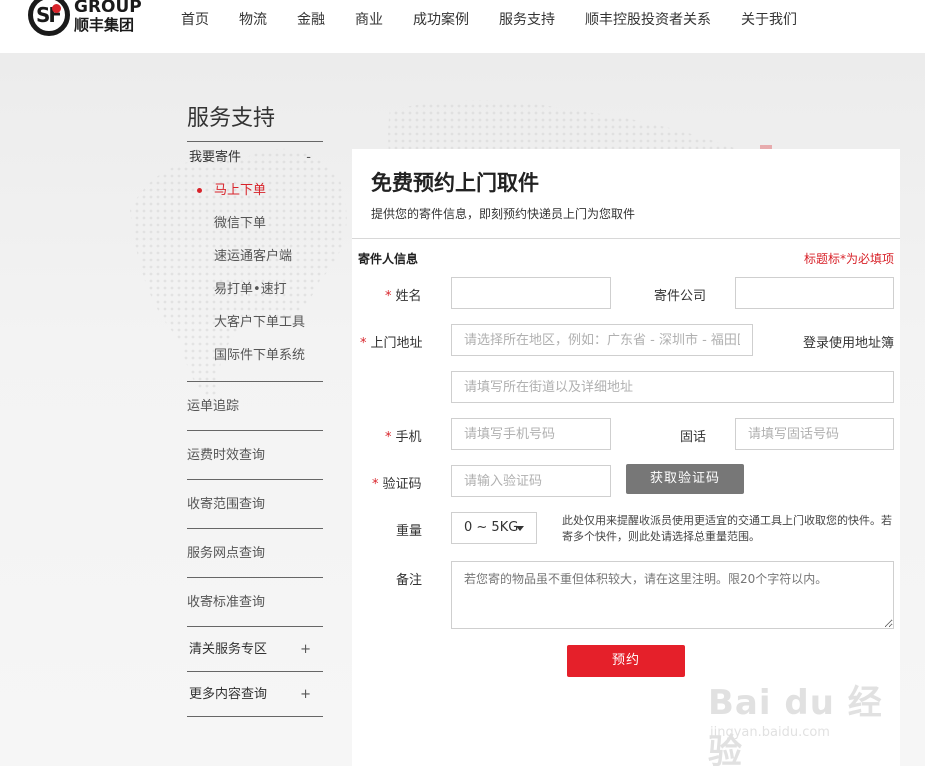 The image size is (925, 766). What do you see at coordinates (814, 293) in the screenshot?
I see `company-input` at bounding box center [814, 293].